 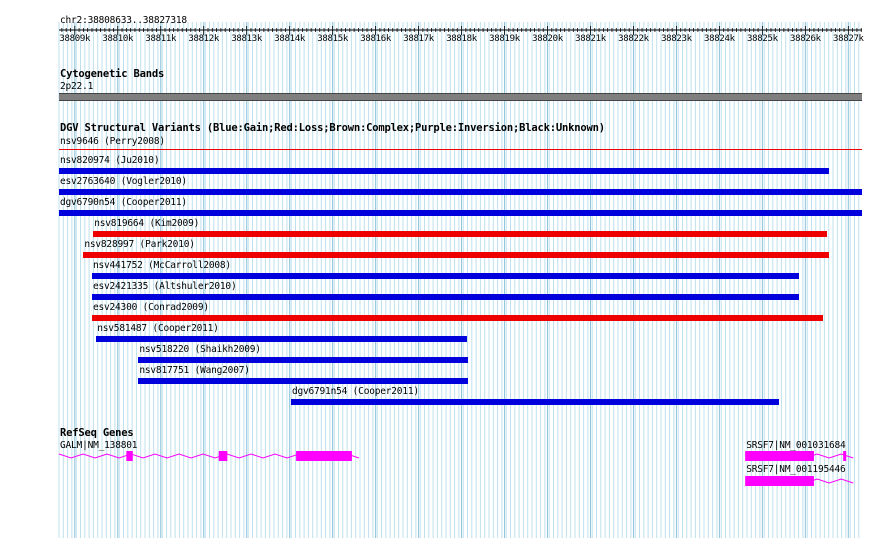 What do you see at coordinates (158, 328) in the screenshot?
I see `variant-label: nsv581487 (Cooper2011)` at bounding box center [158, 328].